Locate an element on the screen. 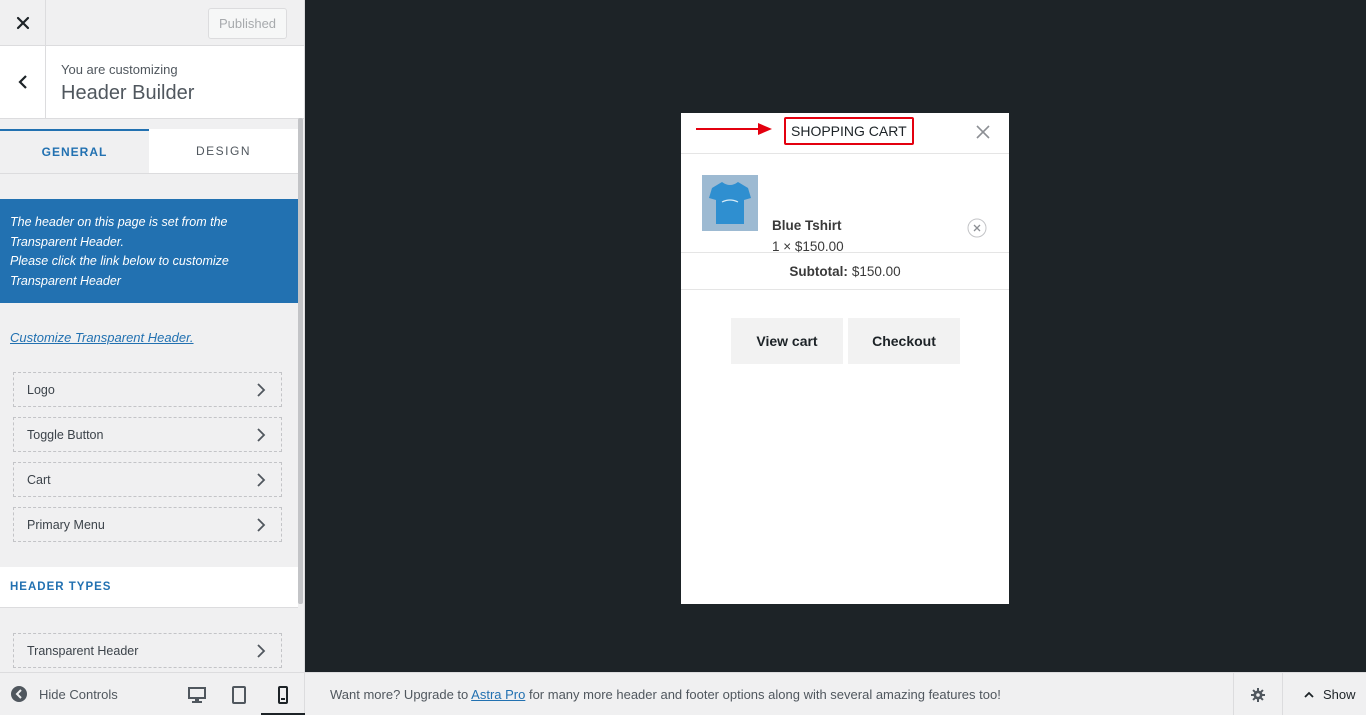  customizing-header: You are customizing Header Builder is located at coordinates (152, 82).